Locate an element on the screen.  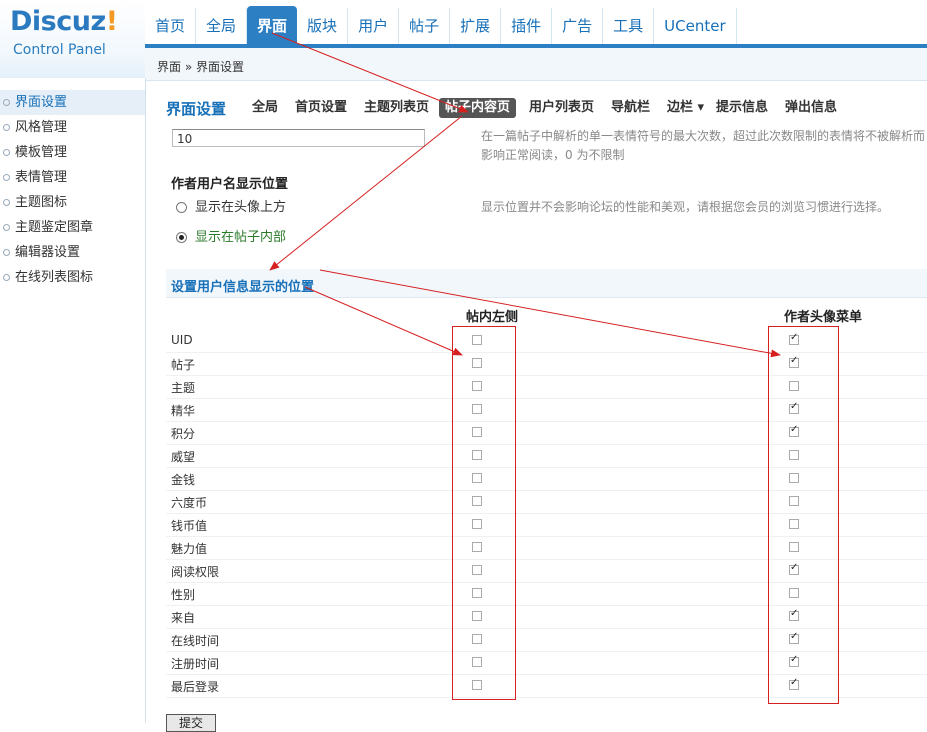
arrow-subtab-to-section is located at coordinates (366, 193).